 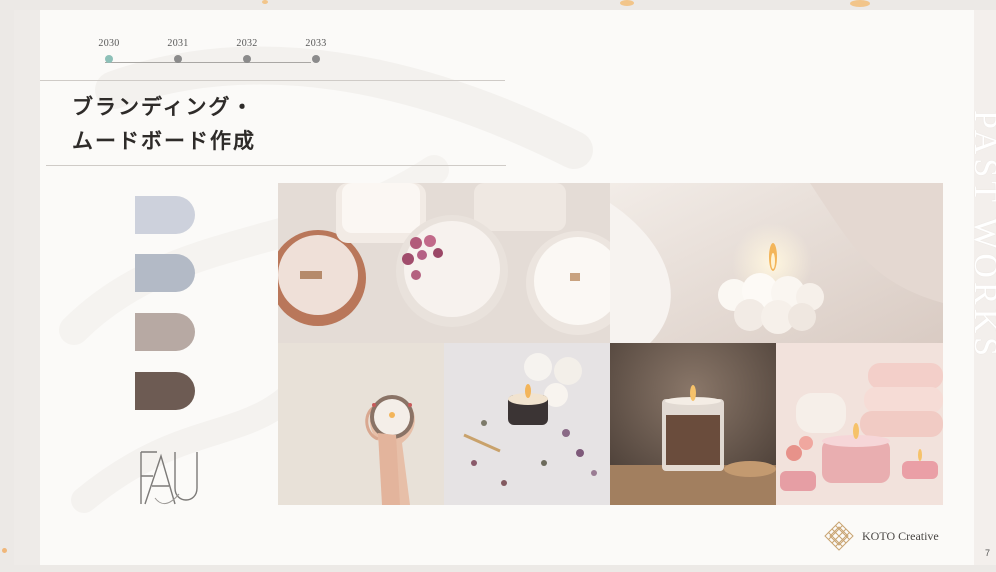 What do you see at coordinates (276, 165) in the screenshot?
I see `title-bottom-rule` at bounding box center [276, 165].